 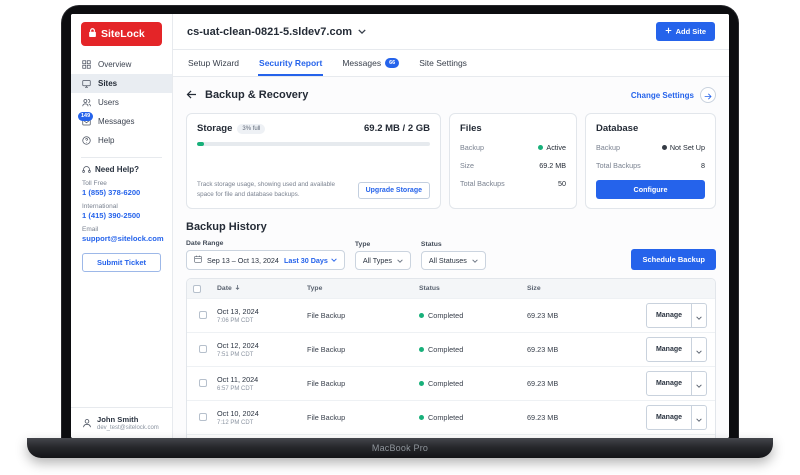 I want to click on cell-type: File Backup, so click(x=326, y=417).